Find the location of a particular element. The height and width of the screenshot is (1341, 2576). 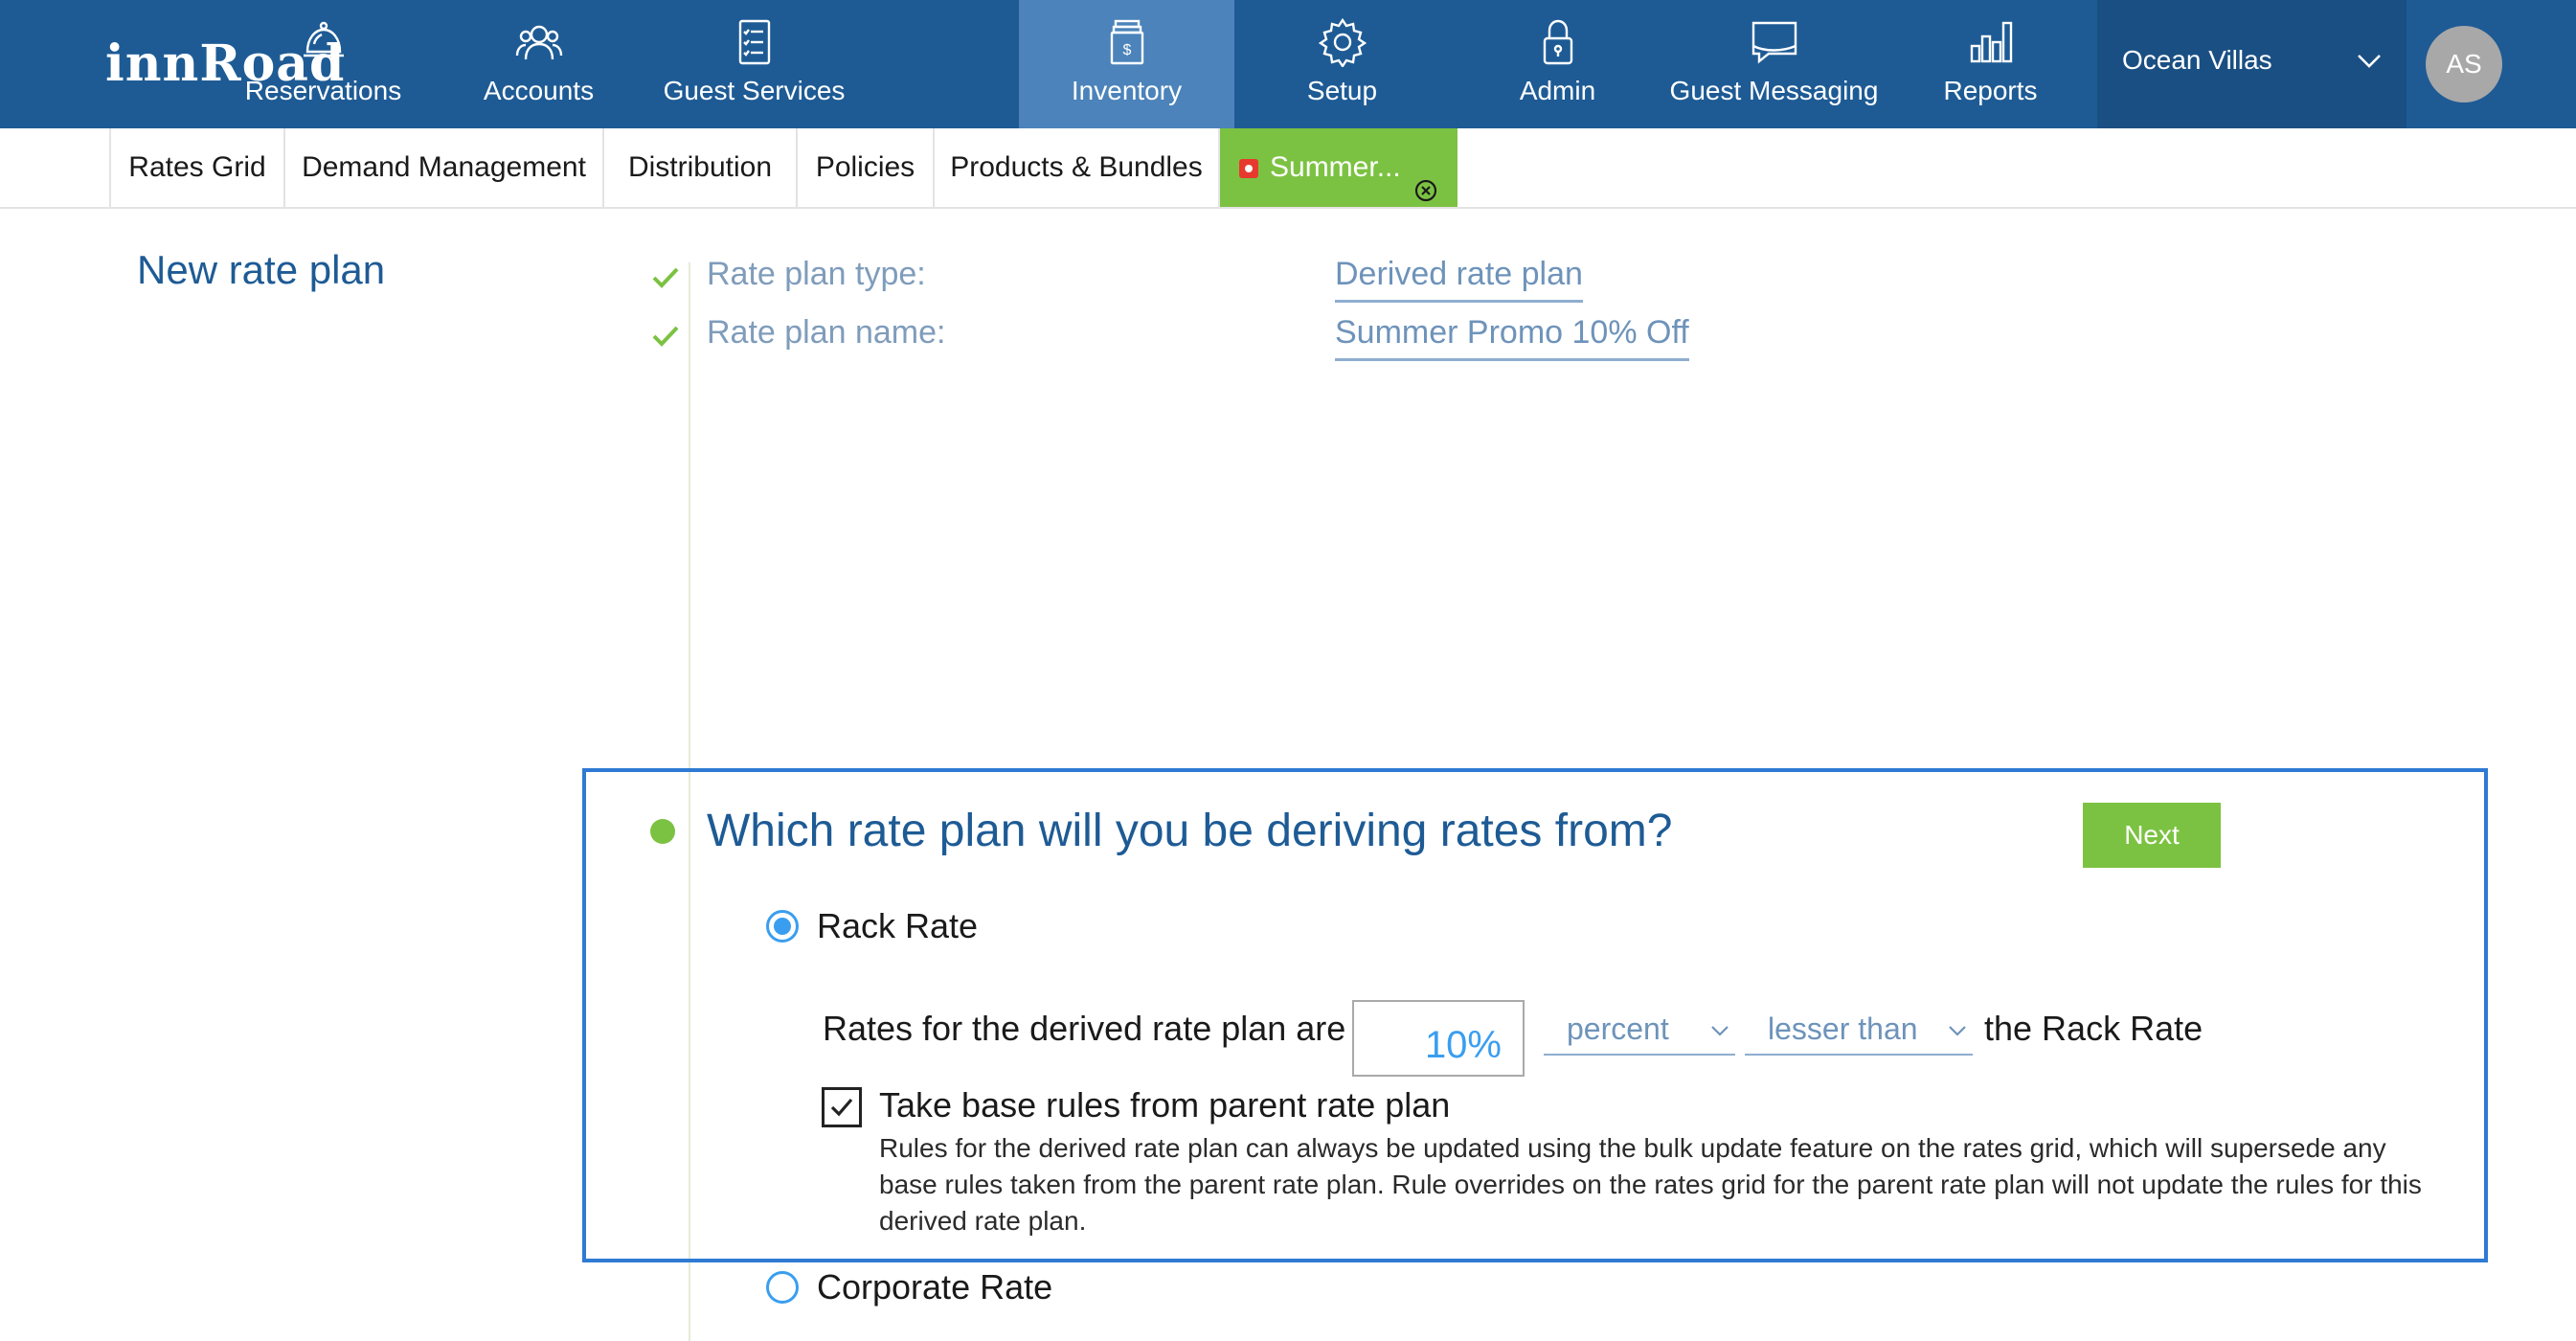

nav-reservations-label: Reservations is located at coordinates (323, 90).